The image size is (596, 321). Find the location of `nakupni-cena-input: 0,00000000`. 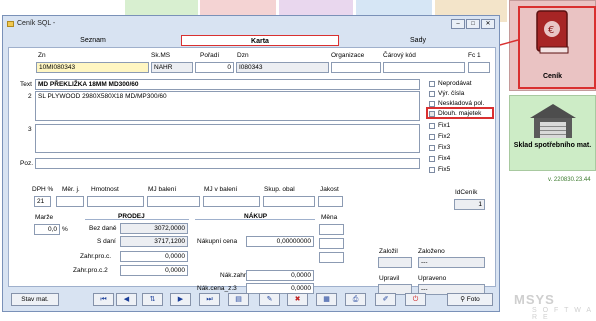

nakupni-cena-input: 0,00000000 is located at coordinates (280, 241).